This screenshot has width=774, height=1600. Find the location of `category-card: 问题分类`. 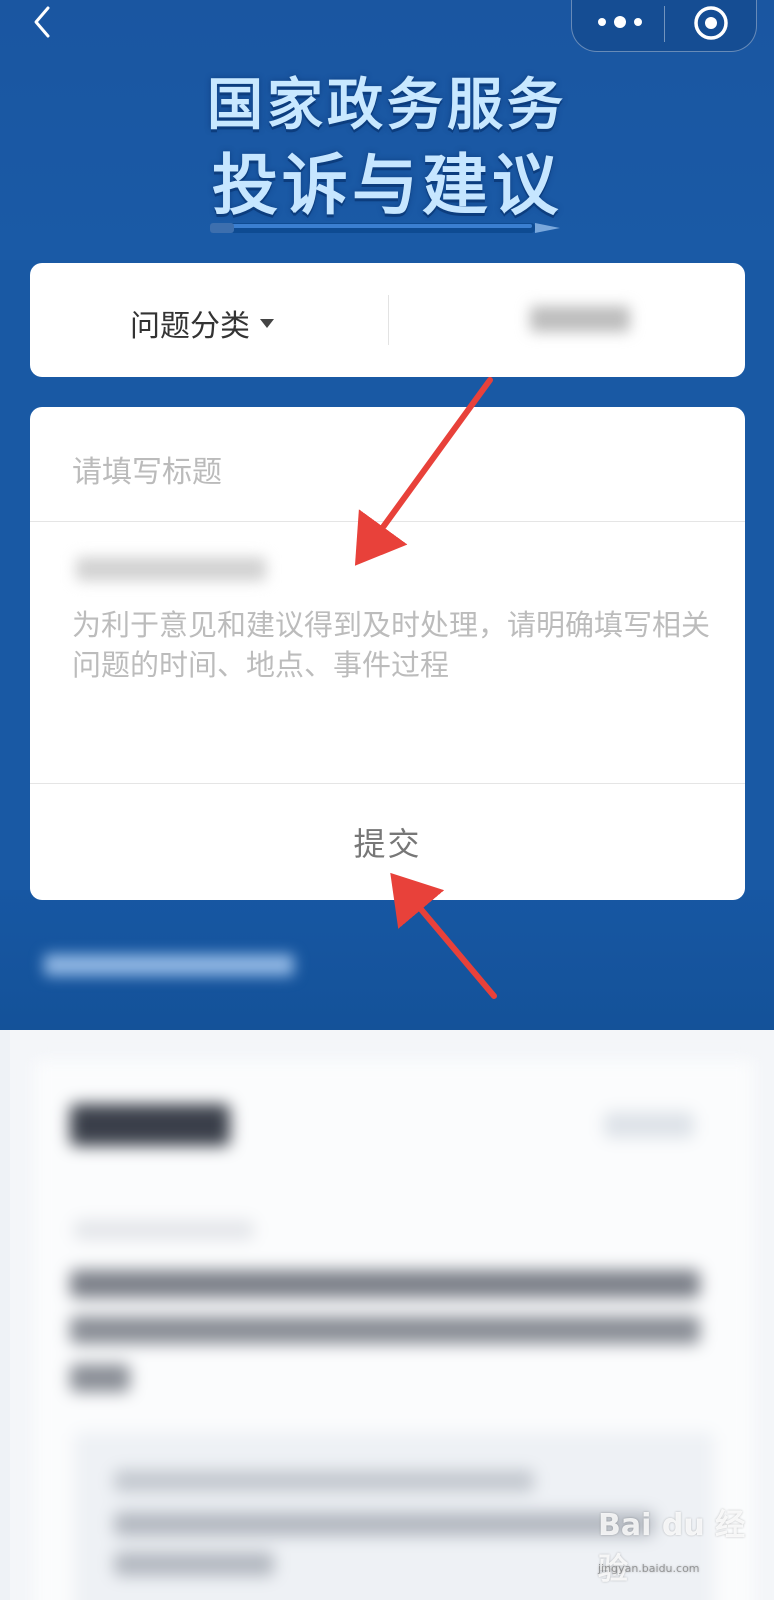

category-card: 问题分类 is located at coordinates (387, 320).